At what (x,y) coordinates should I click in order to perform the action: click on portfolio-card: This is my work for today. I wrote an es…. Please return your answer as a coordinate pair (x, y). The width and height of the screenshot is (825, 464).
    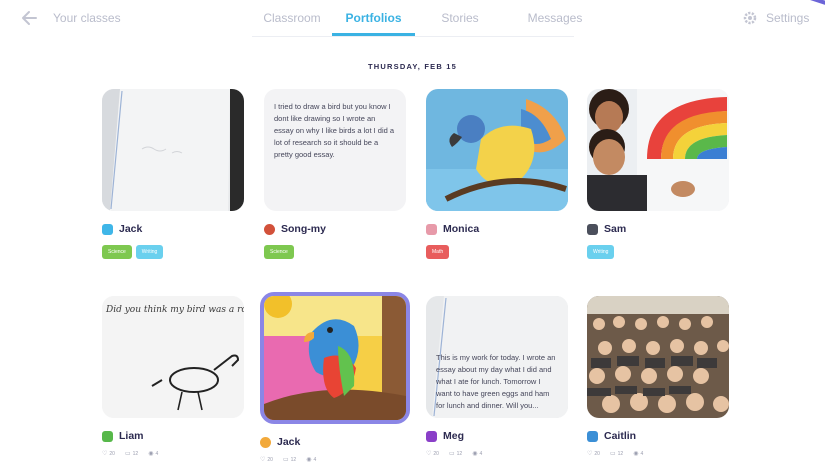
    Looking at the image, I should click on (497, 376).